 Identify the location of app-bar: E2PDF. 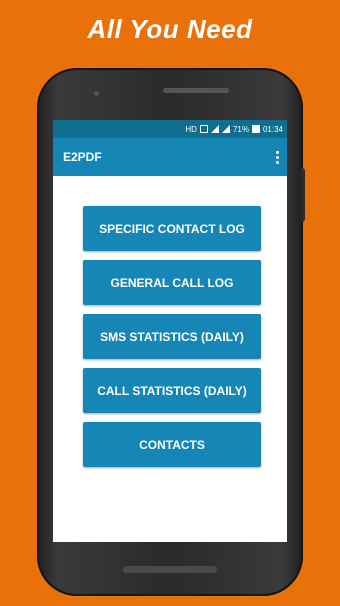
(170, 157).